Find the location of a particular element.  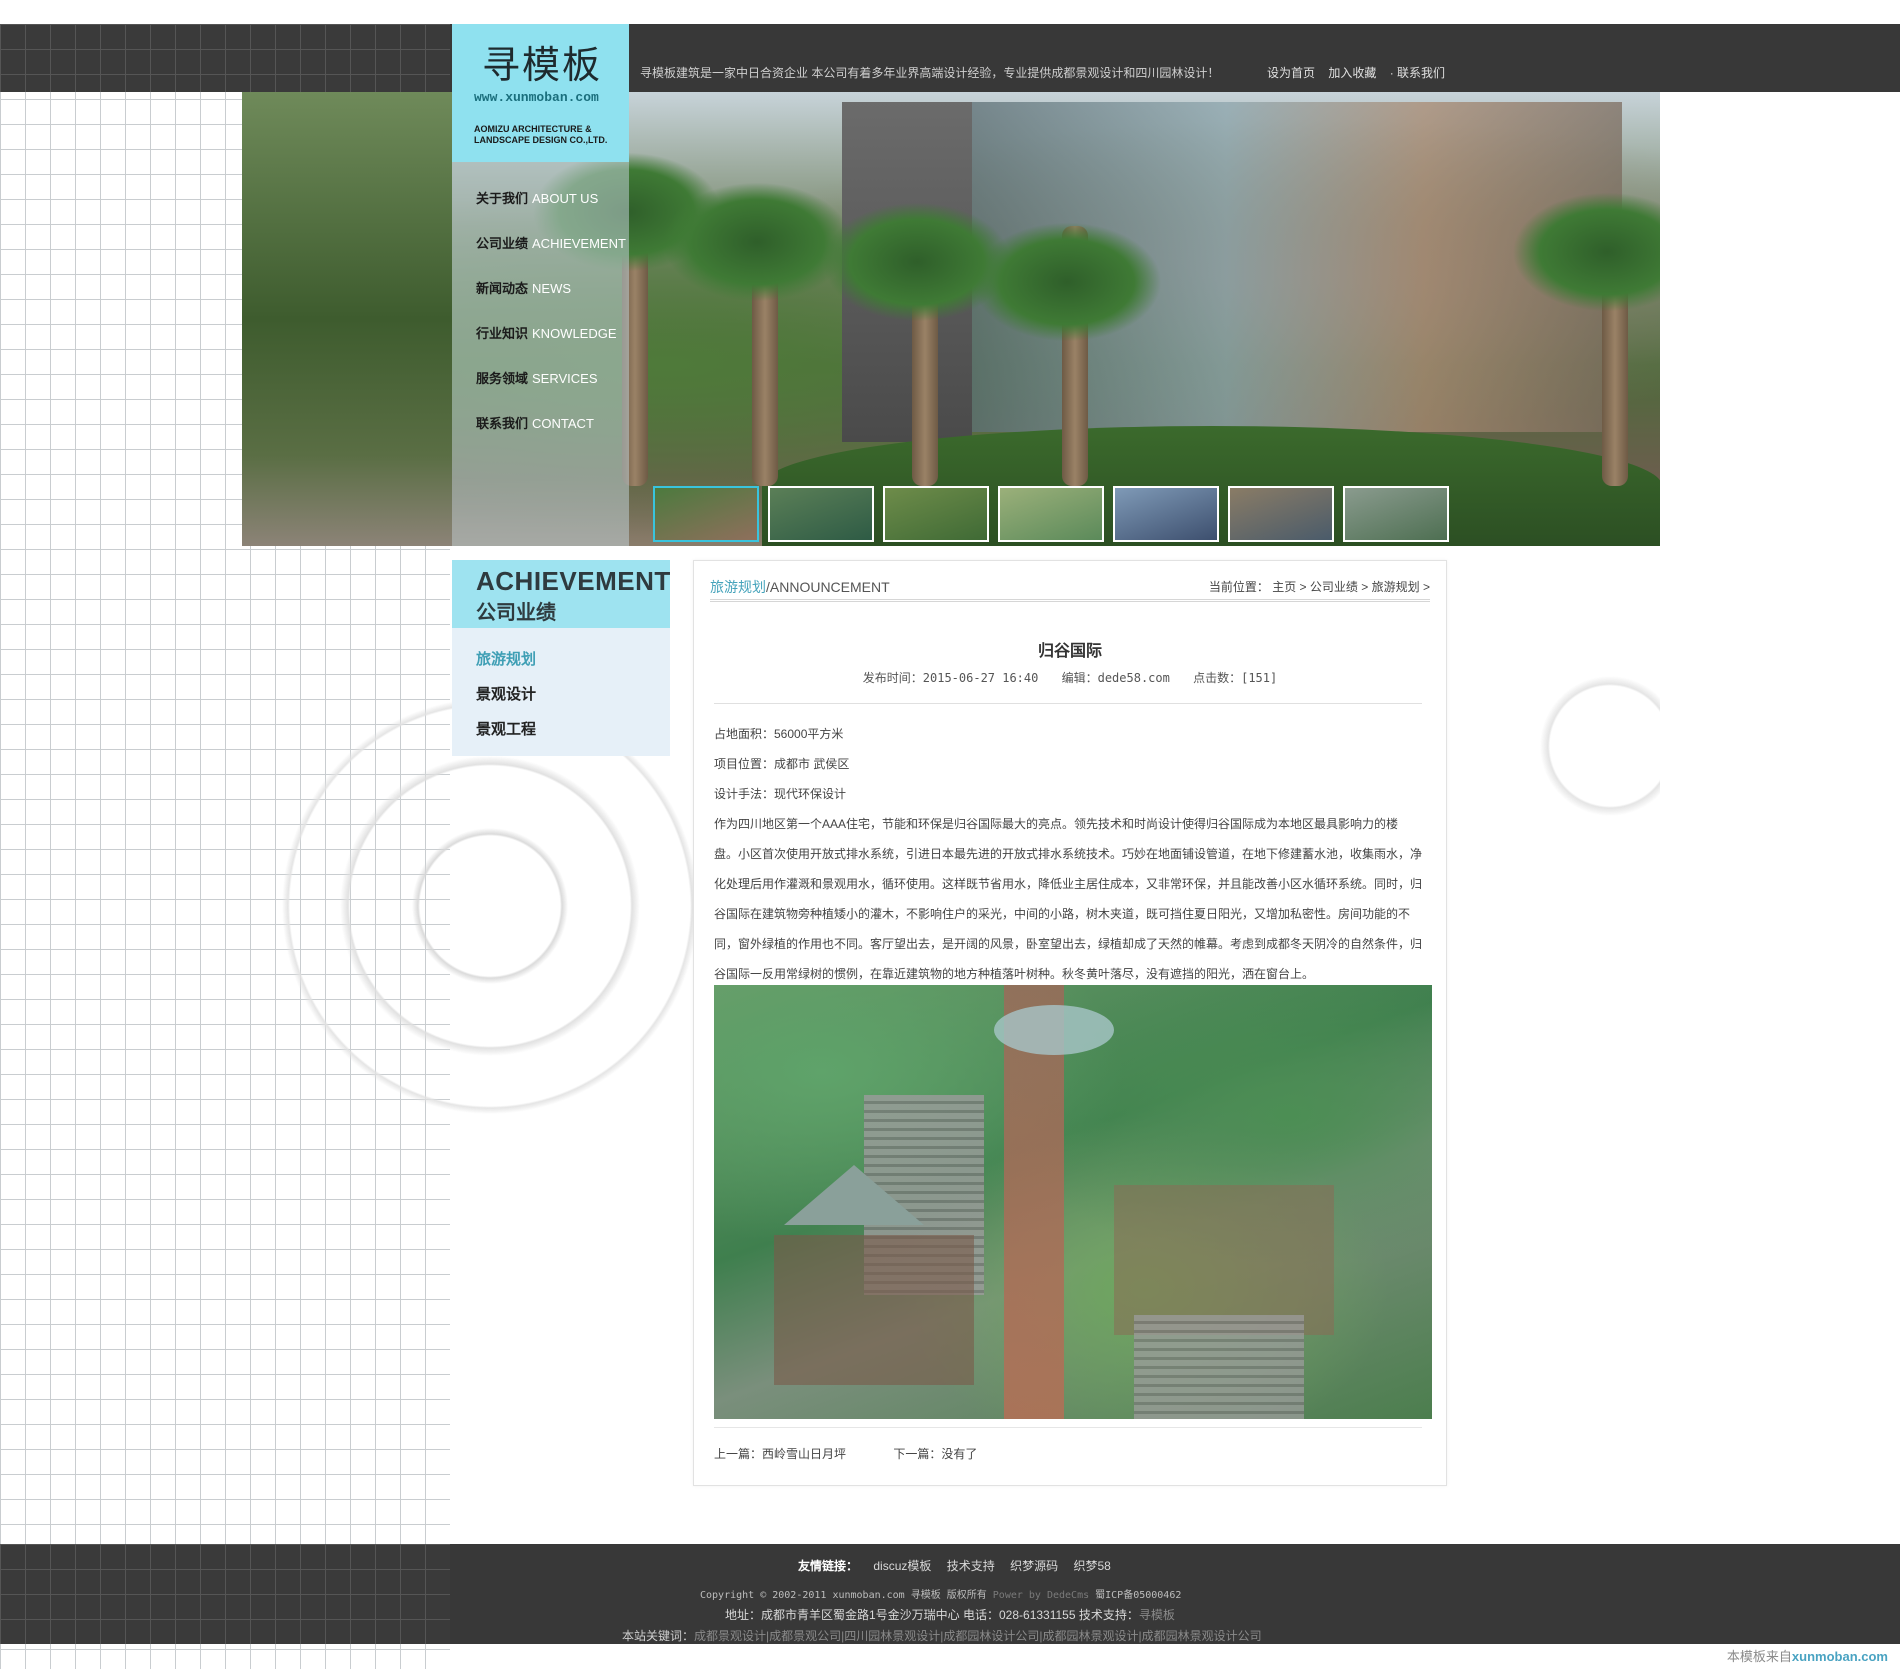

sidebar-title-cn: 公司业绩 is located at coordinates (516, 613).